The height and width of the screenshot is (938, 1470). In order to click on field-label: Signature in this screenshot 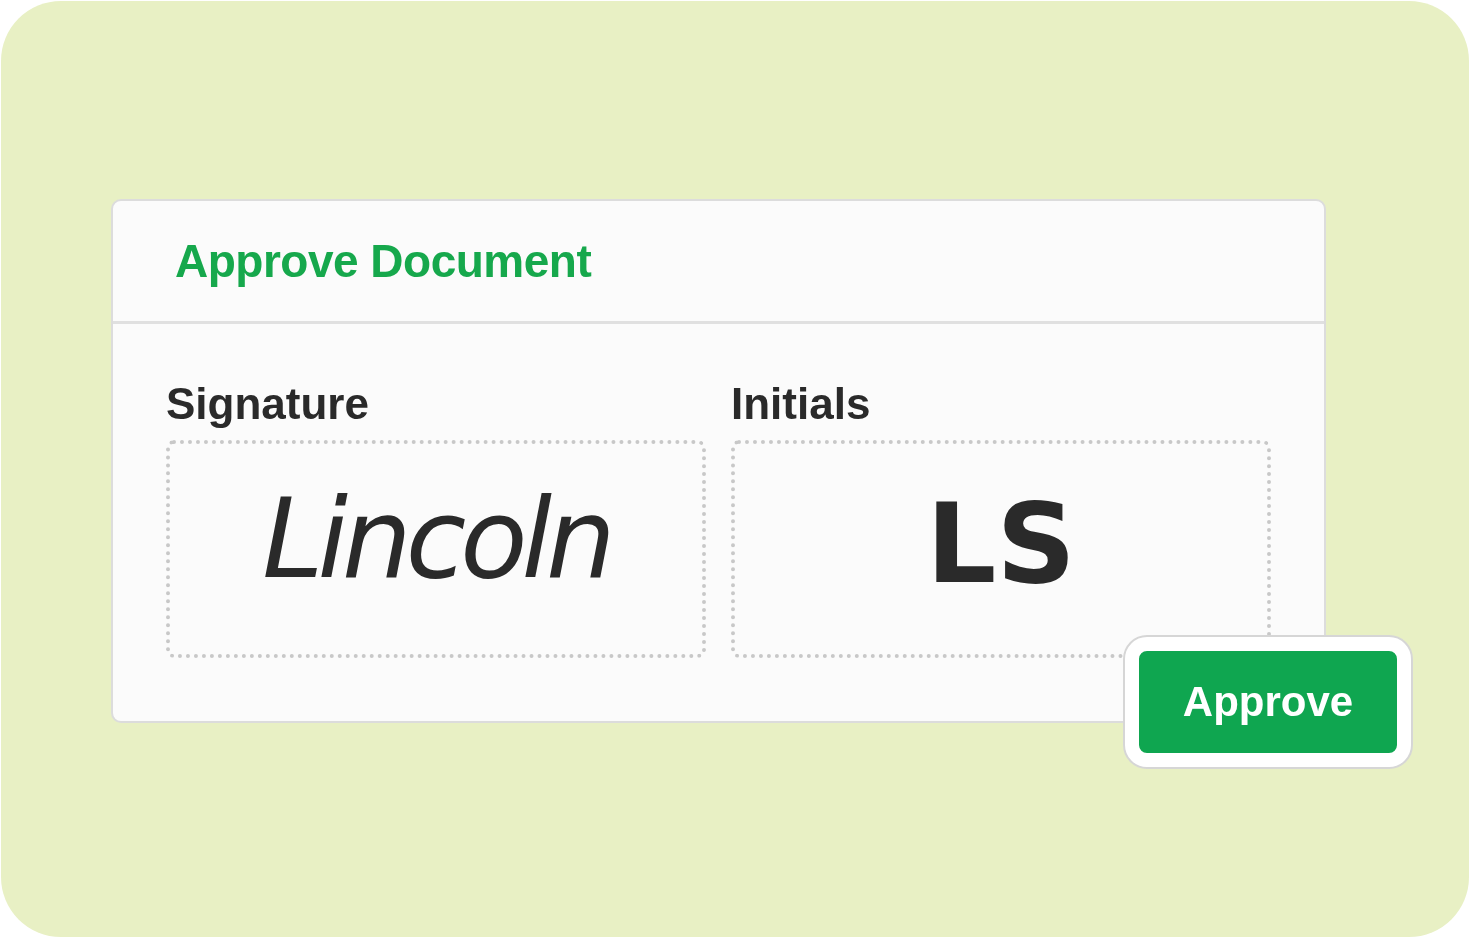, I will do `click(268, 404)`.